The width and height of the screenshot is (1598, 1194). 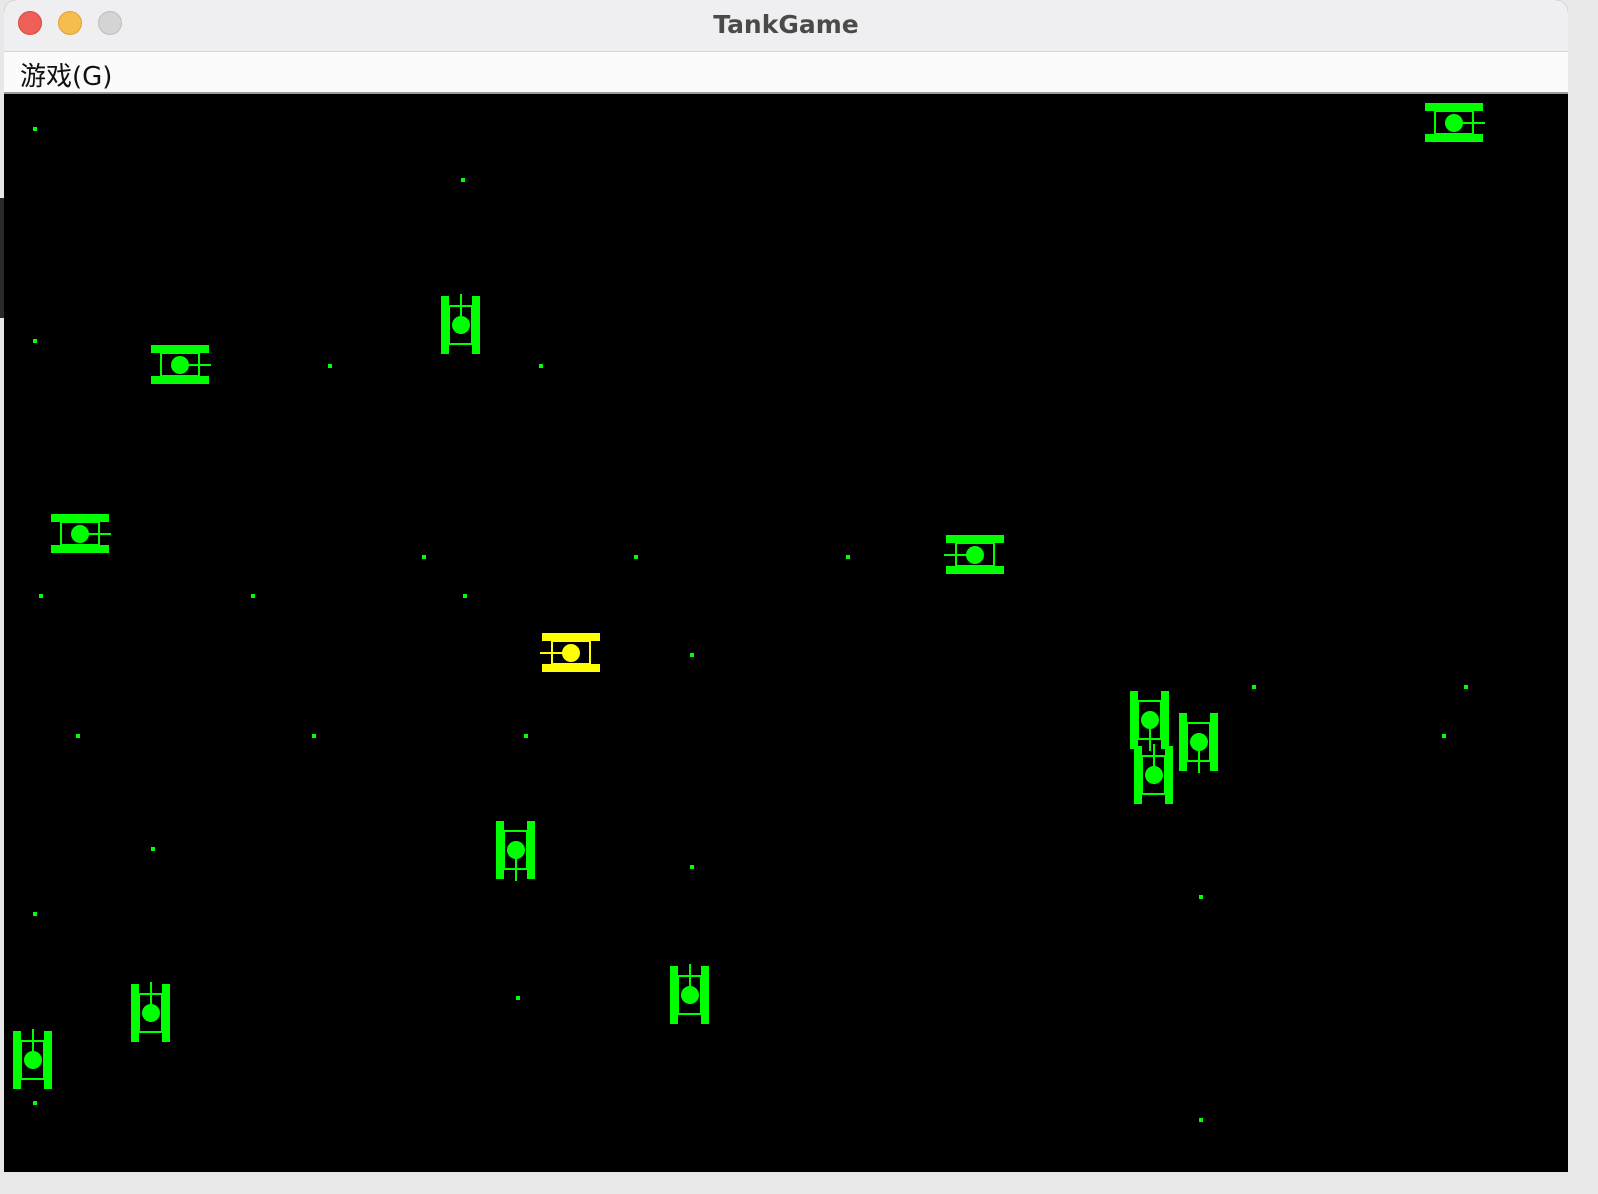 I want to click on window-title: TankGame, so click(x=786, y=24).